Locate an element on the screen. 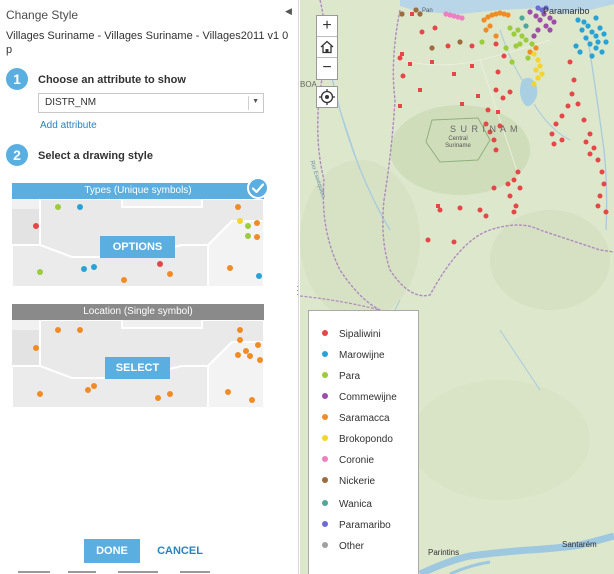 This screenshot has height=574, width=614. done-button: DONE is located at coordinates (112, 551).